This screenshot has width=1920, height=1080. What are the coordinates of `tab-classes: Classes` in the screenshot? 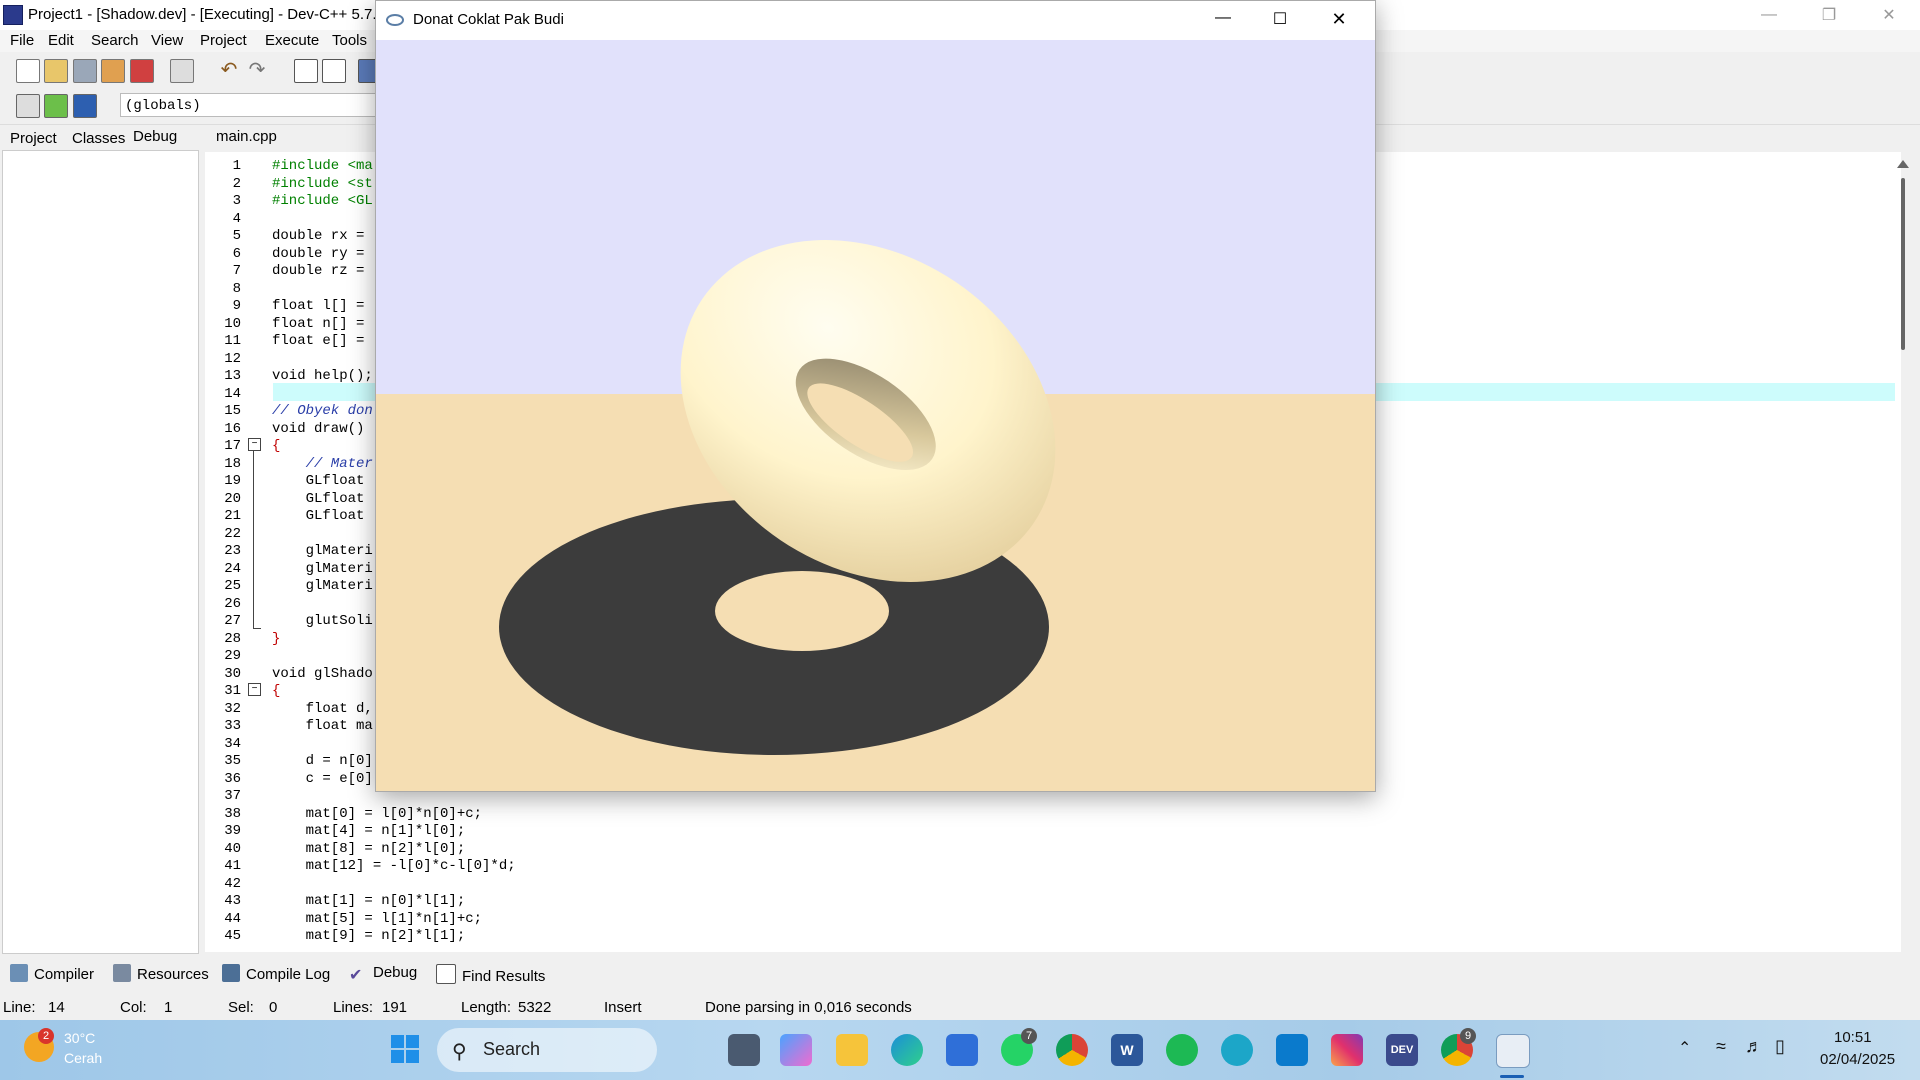 It's located at (98, 138).